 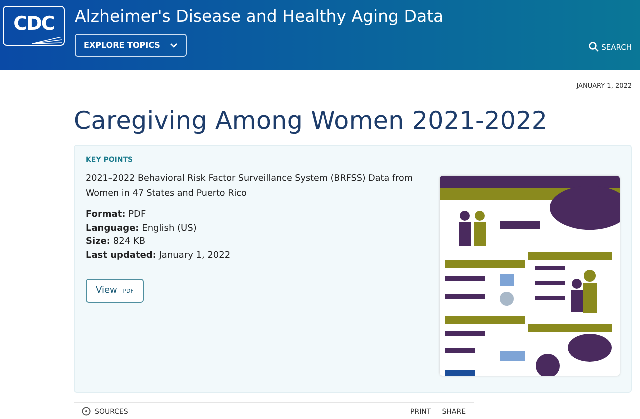 What do you see at coordinates (117, 215) in the screenshot?
I see `detail-line: Format: PDF` at bounding box center [117, 215].